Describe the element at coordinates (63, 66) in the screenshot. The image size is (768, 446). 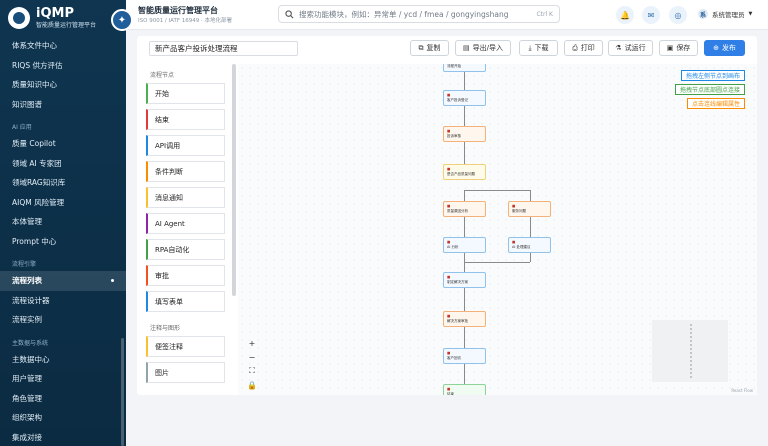
I see `sidebar-item: RIQS 供方评估` at that location.